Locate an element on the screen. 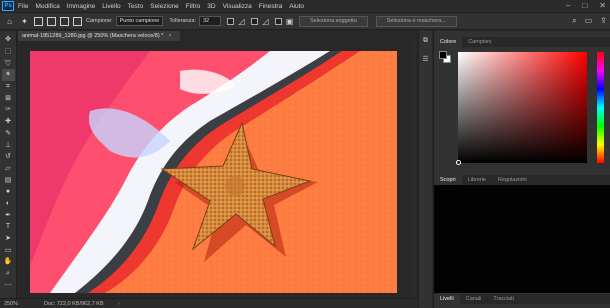 This screenshot has height=308, width=610. zoom-icon: ⌕ is located at coordinates (8, 274).